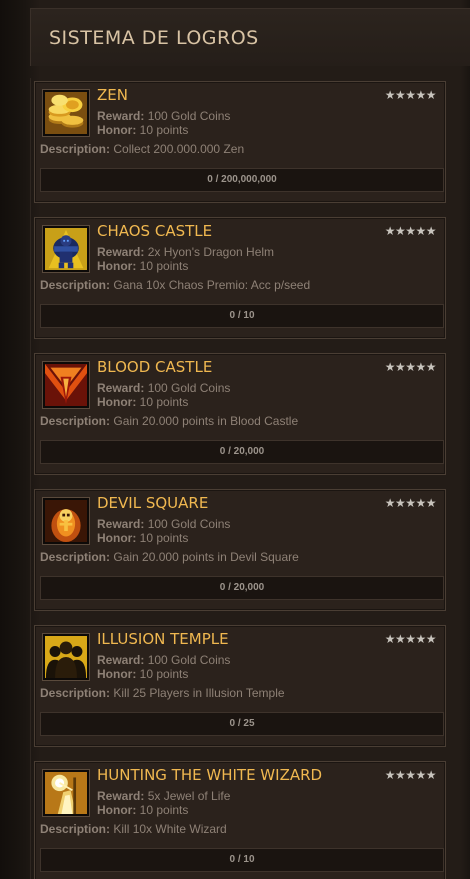 The height and width of the screenshot is (879, 470). What do you see at coordinates (189, 796) in the screenshot?
I see `reward-value: 5x Jewel of Life` at bounding box center [189, 796].